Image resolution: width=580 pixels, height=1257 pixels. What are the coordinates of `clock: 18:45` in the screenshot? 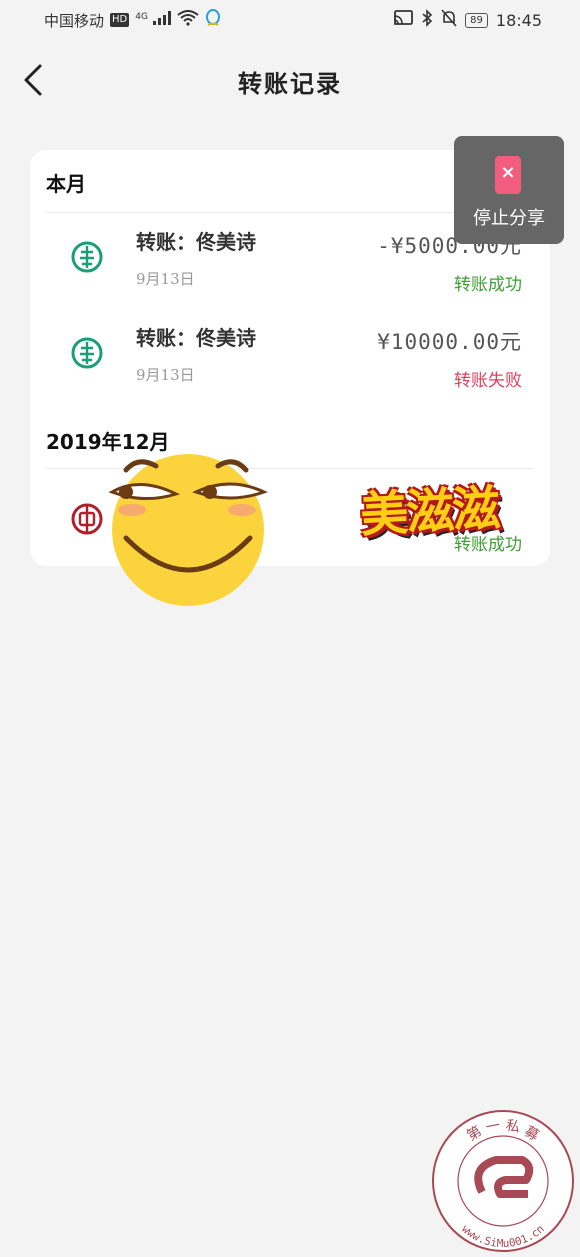 It's located at (518, 20).